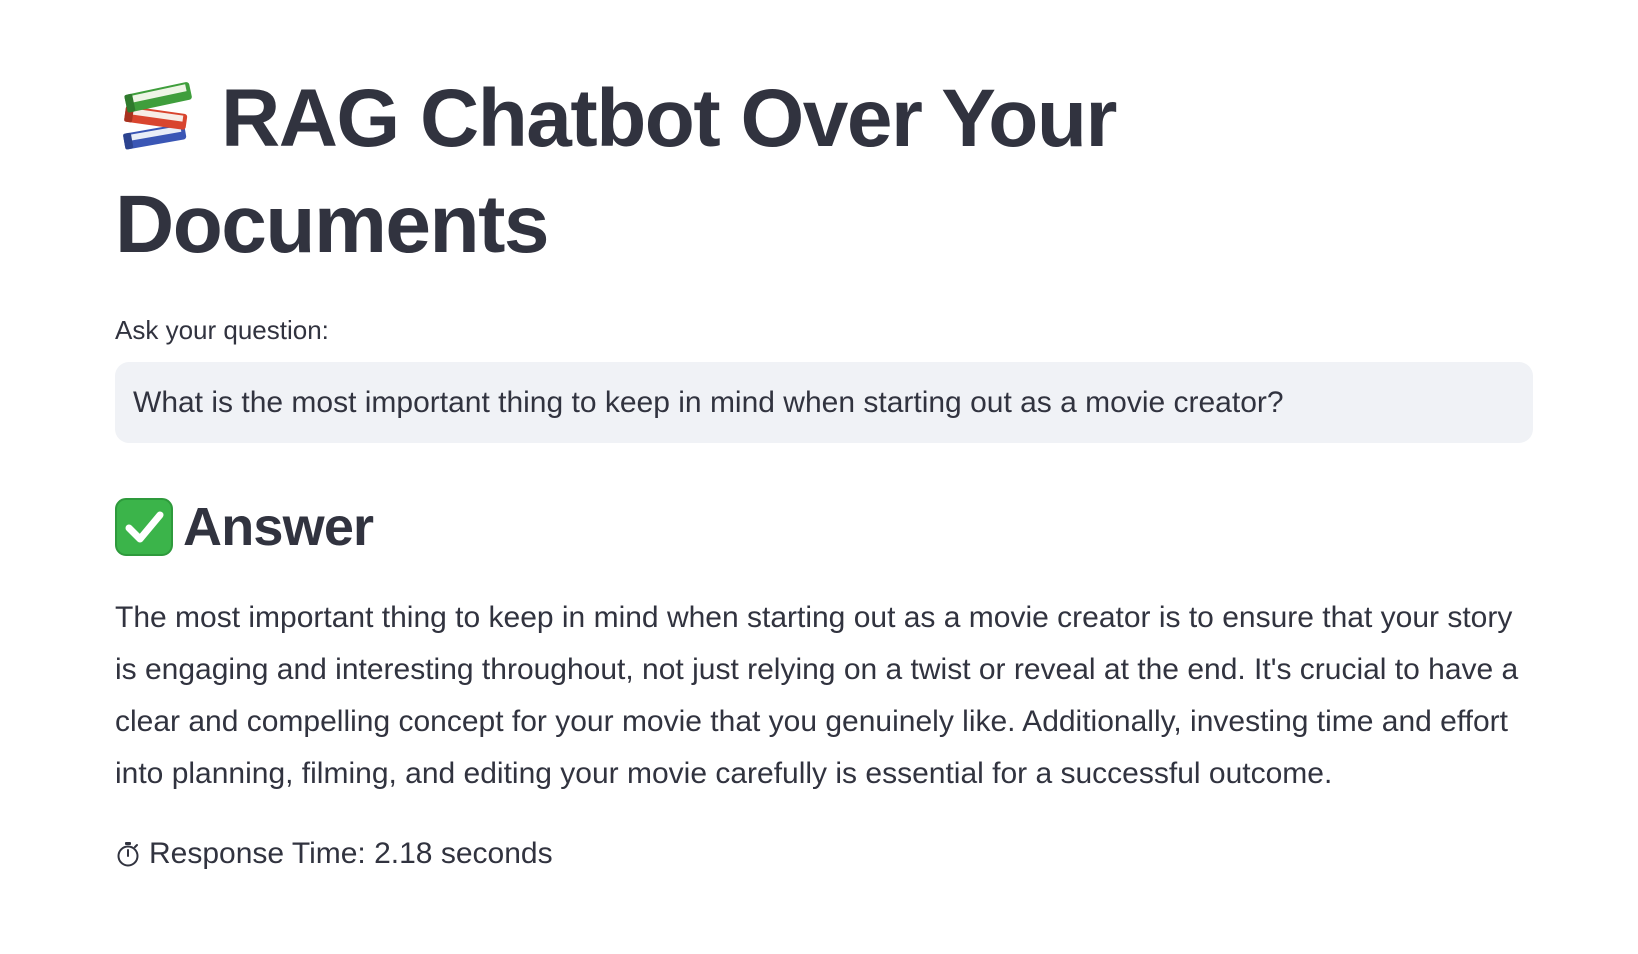 Image resolution: width=1638 pixels, height=954 pixels. I want to click on stopwatch-icon, so click(128, 854).